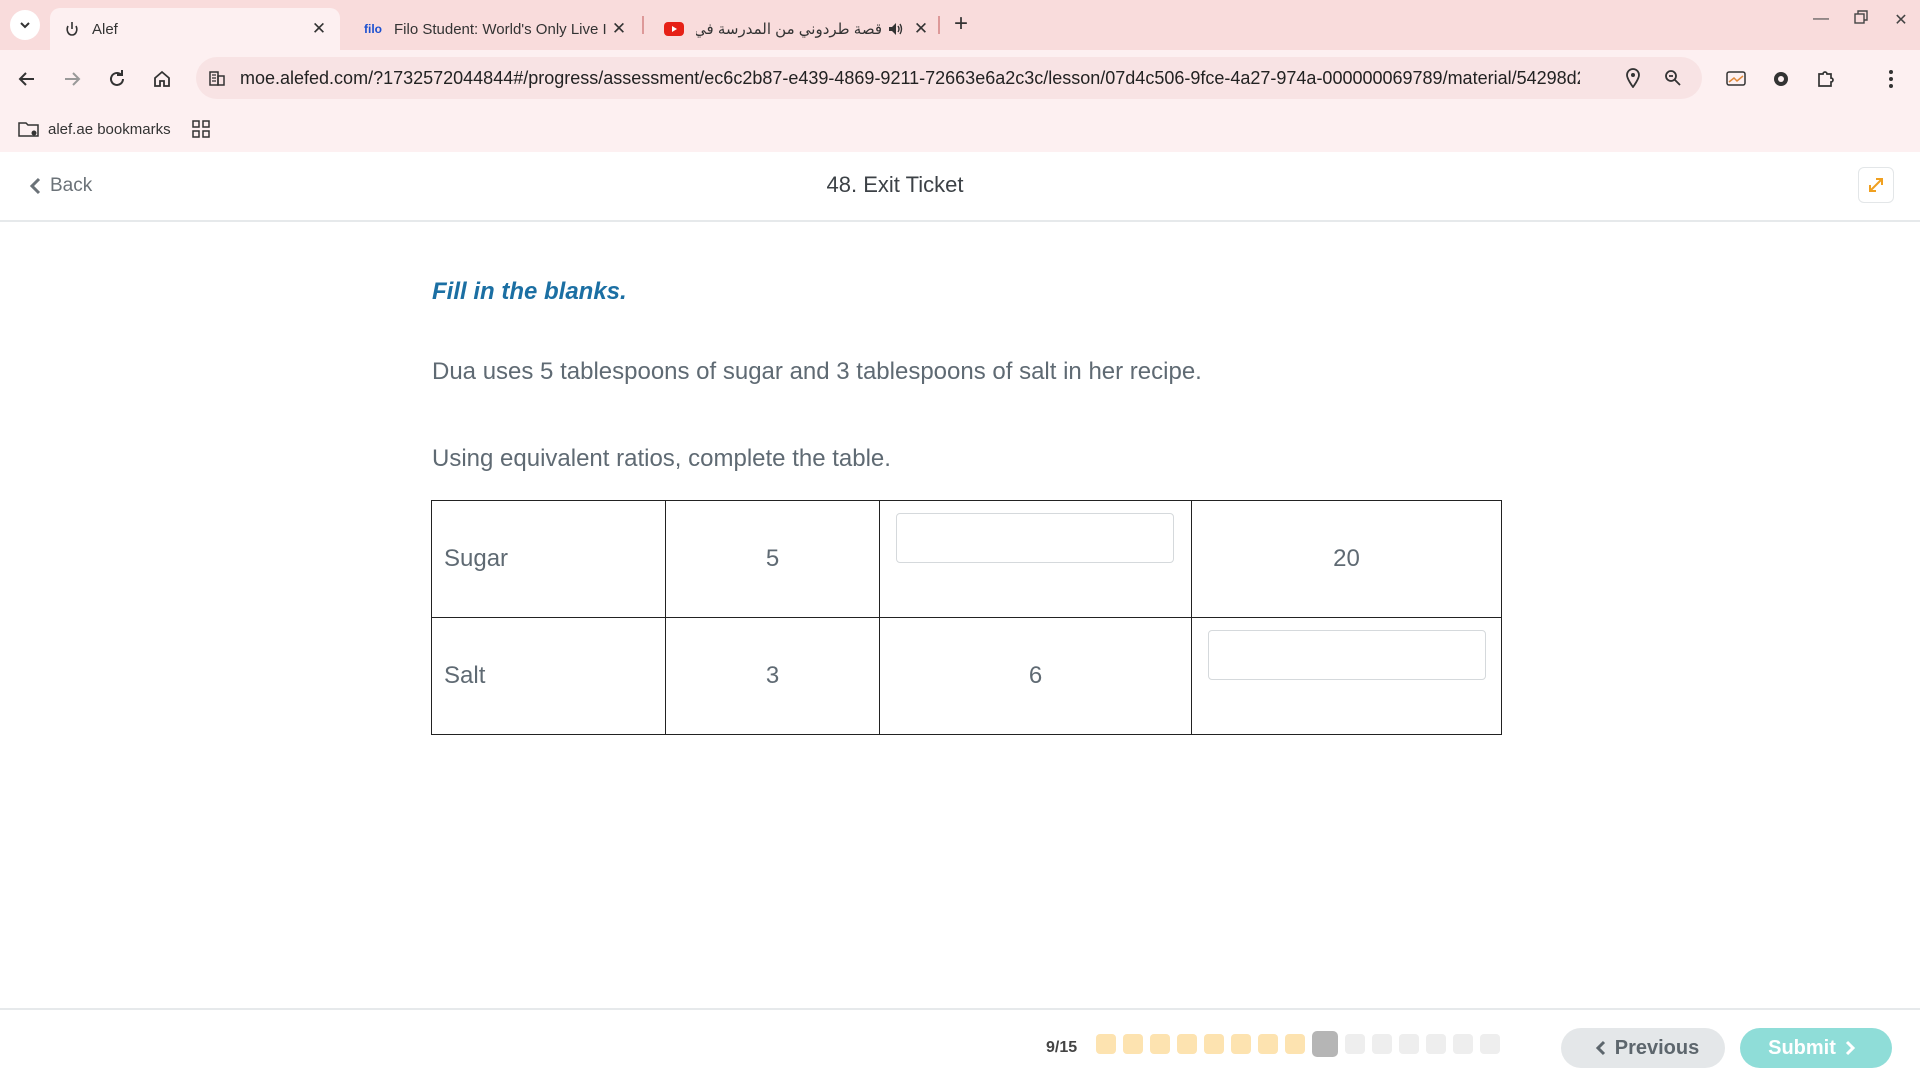  I want to click on chevron-down-icon, so click(25, 25).